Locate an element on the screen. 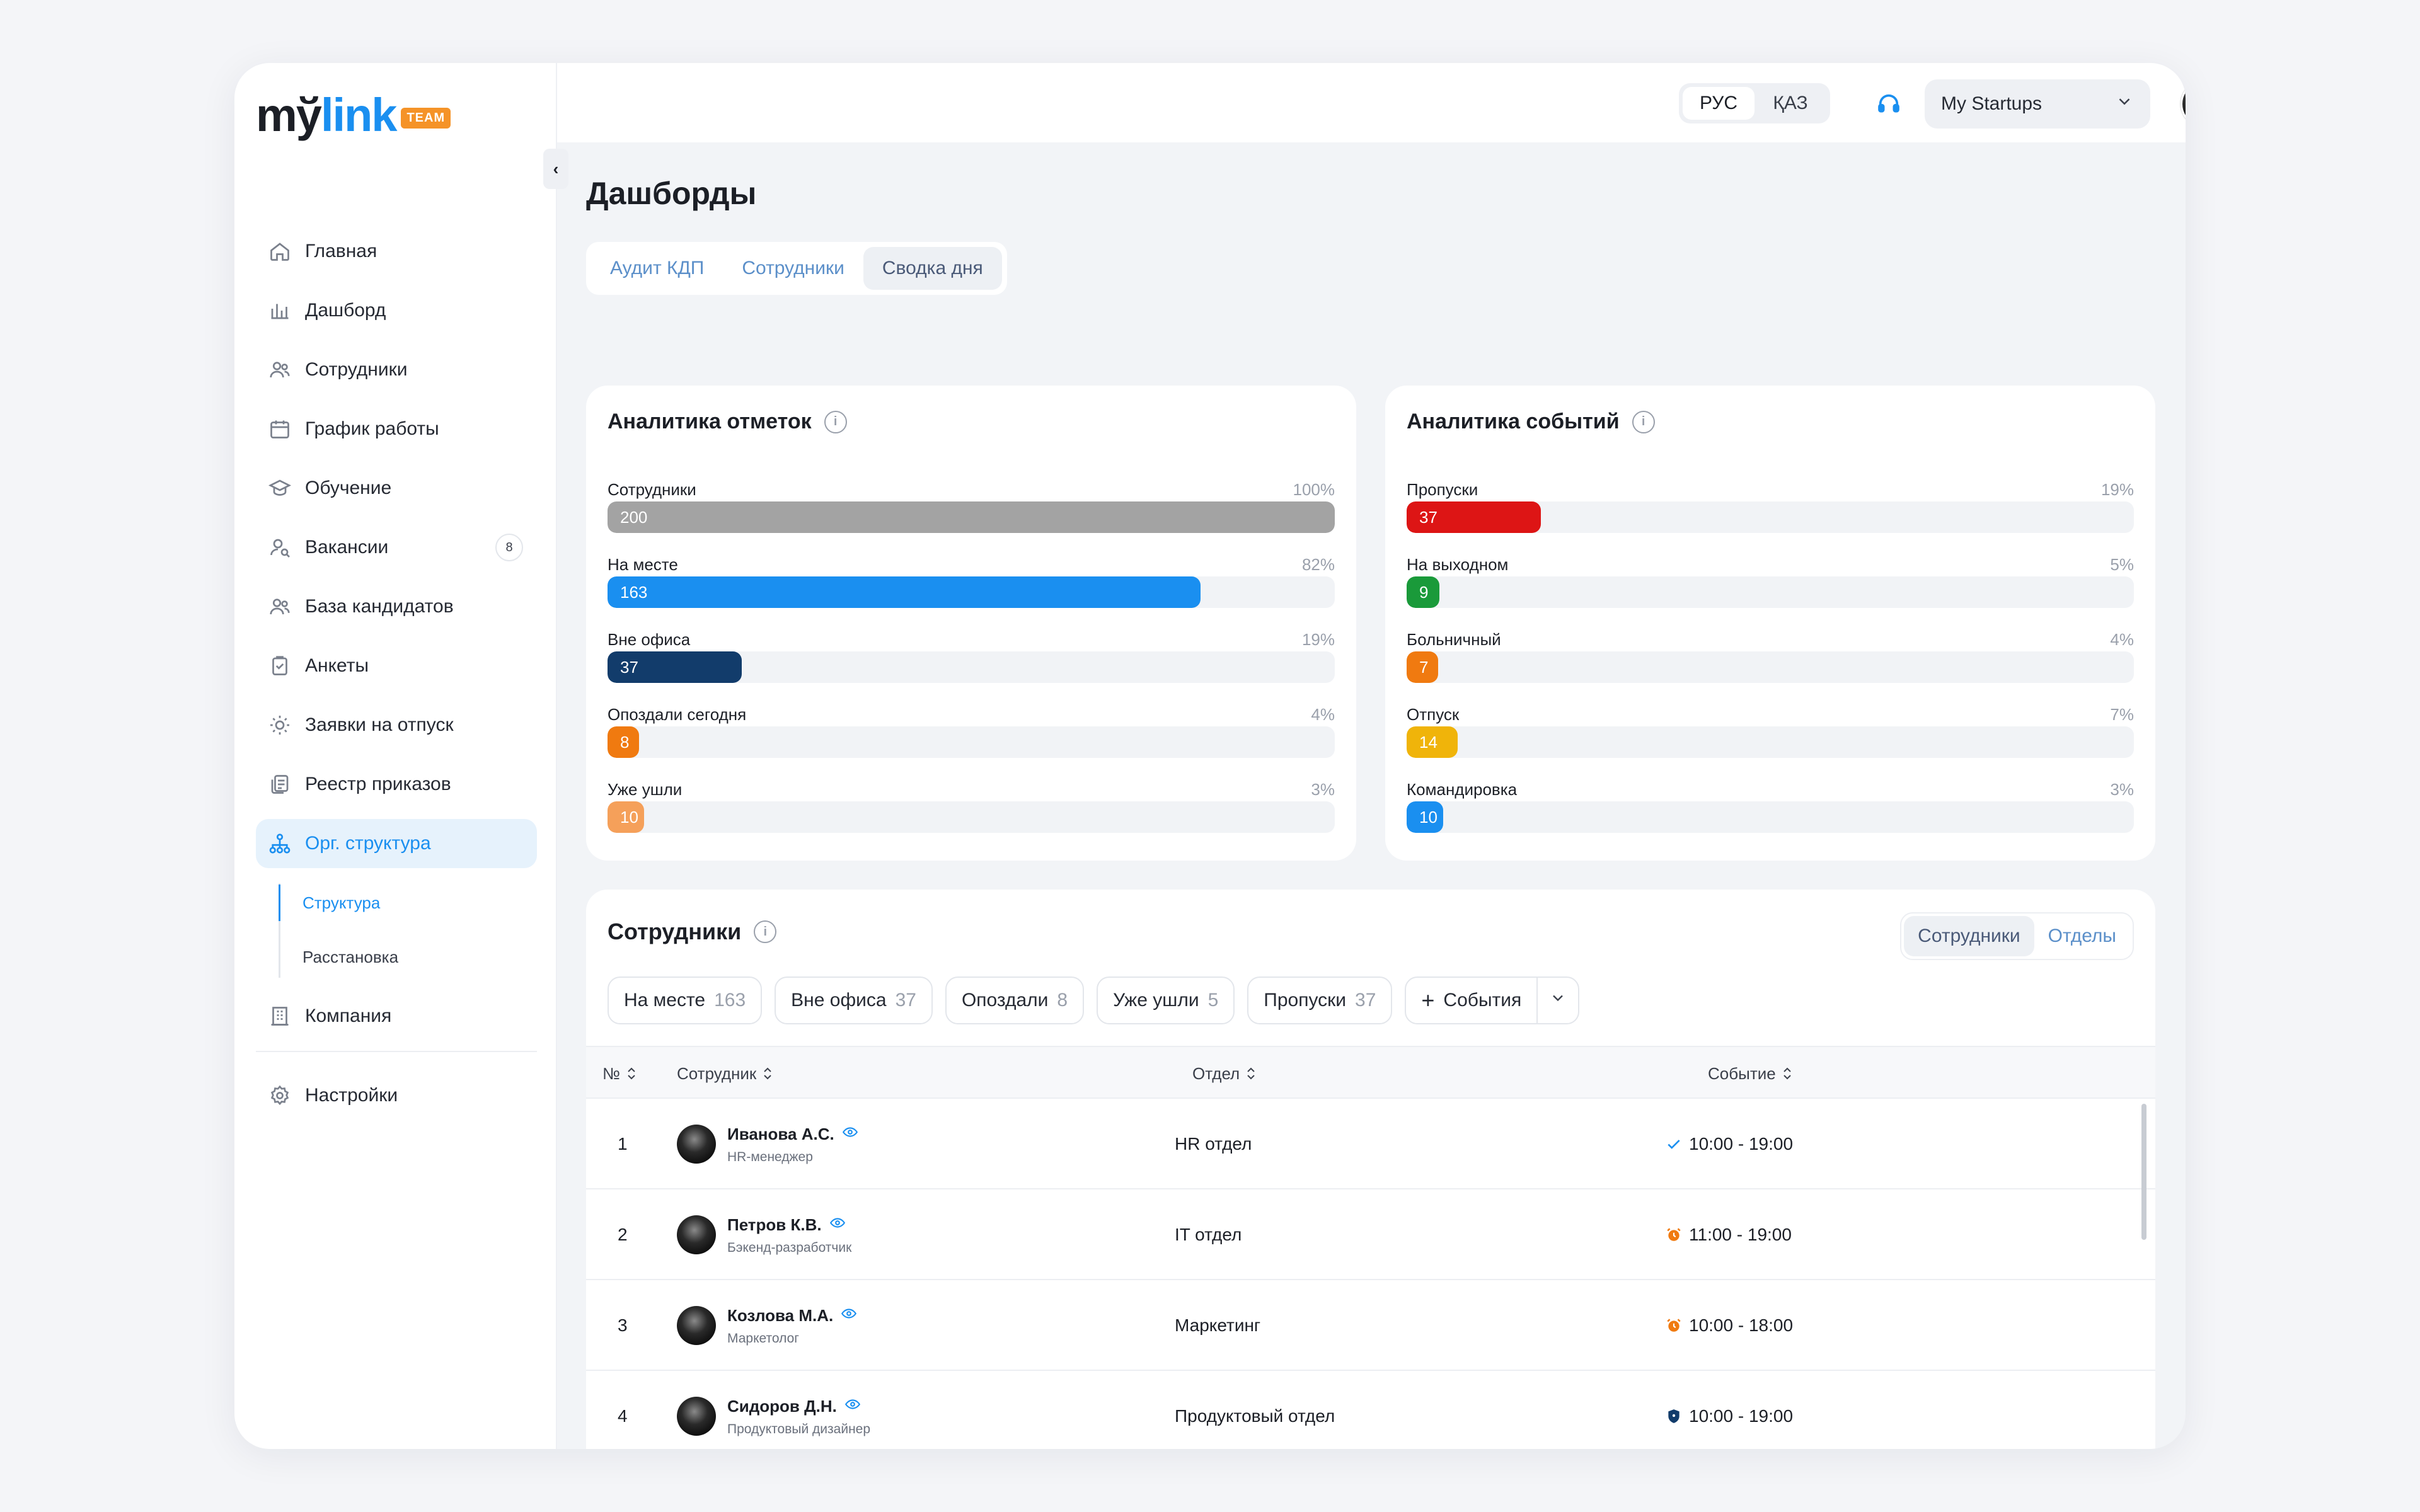  sidebar-item-org-structure: Орг. структура is located at coordinates (397, 843).